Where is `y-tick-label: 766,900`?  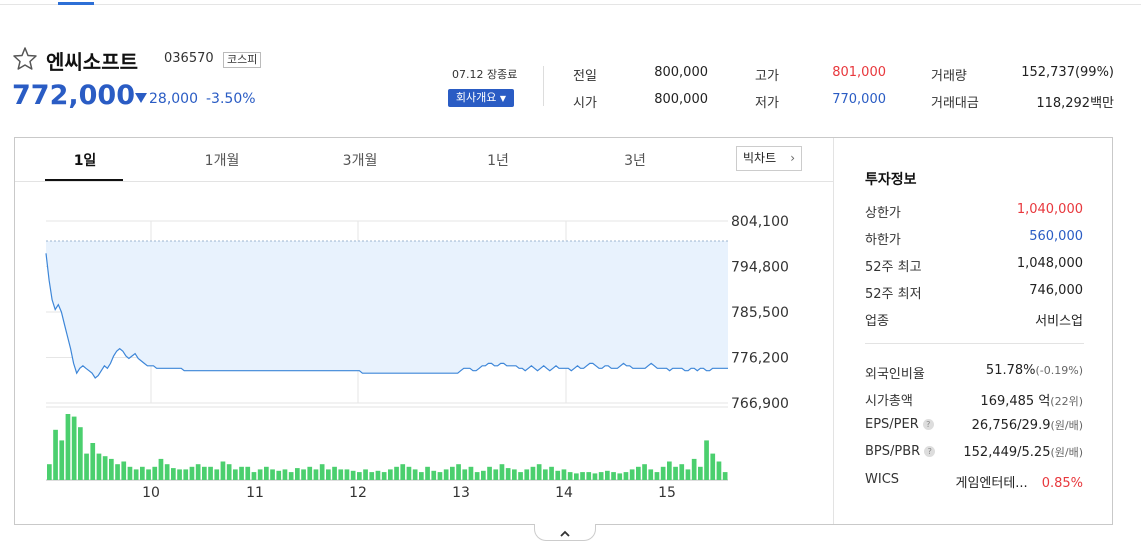
y-tick-label: 766,900 is located at coordinates (760, 404).